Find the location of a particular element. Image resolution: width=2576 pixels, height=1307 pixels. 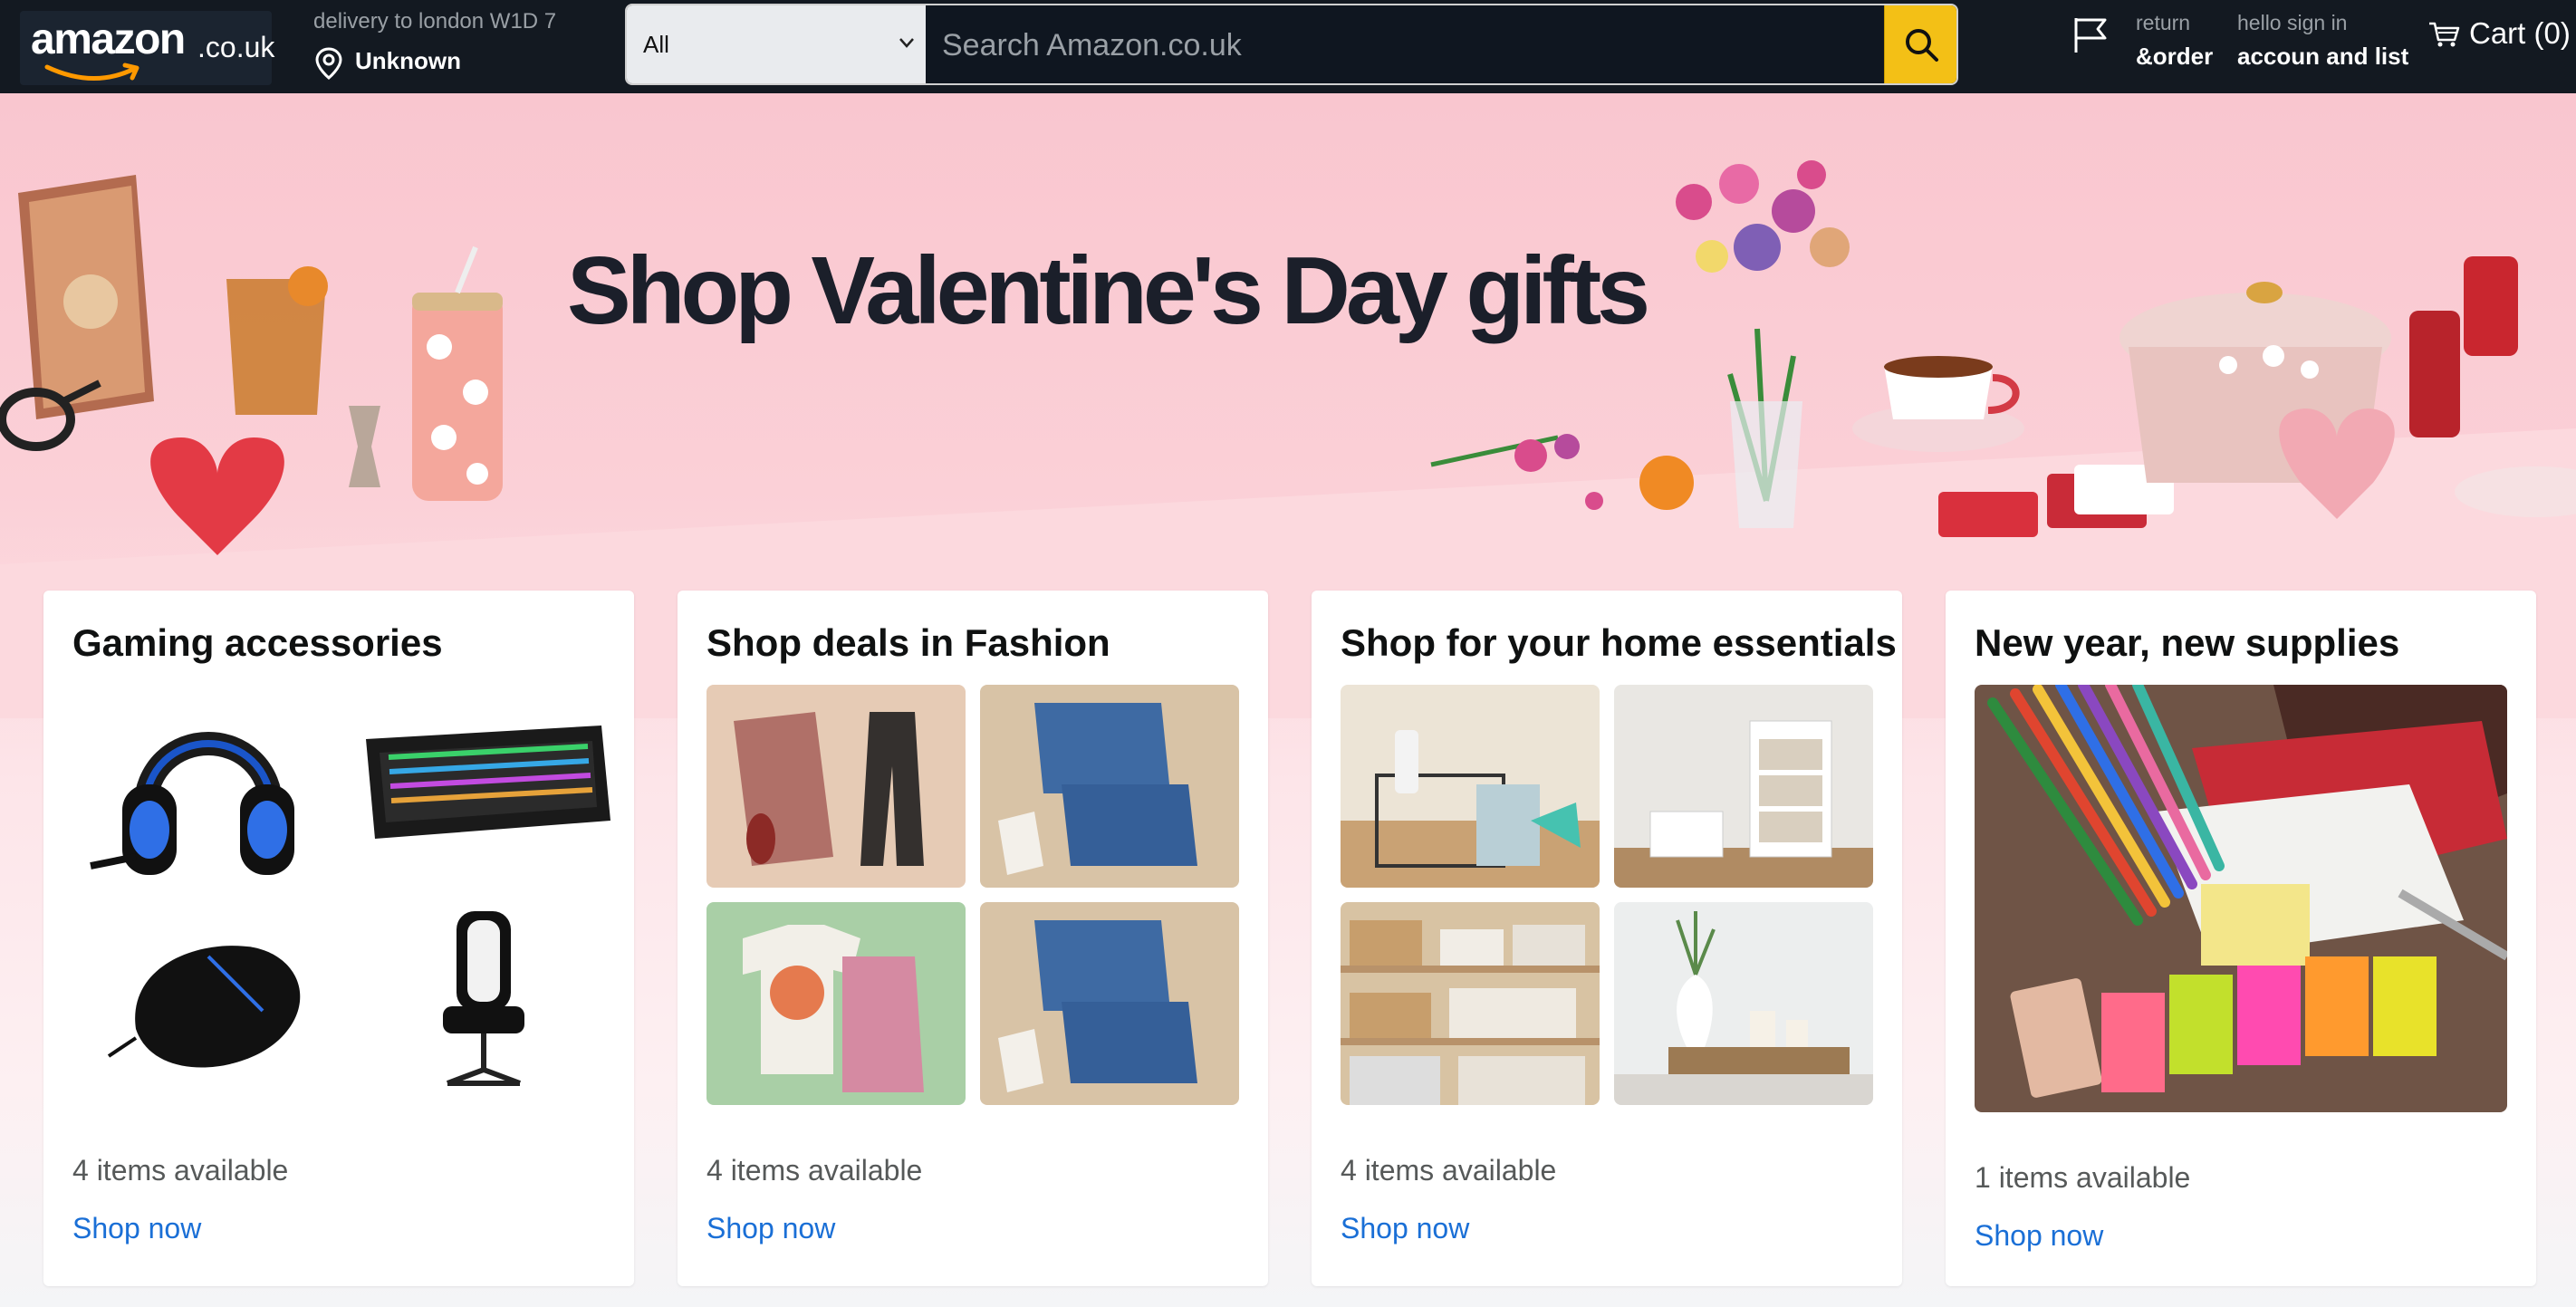

search-icon is located at coordinates (1922, 45).